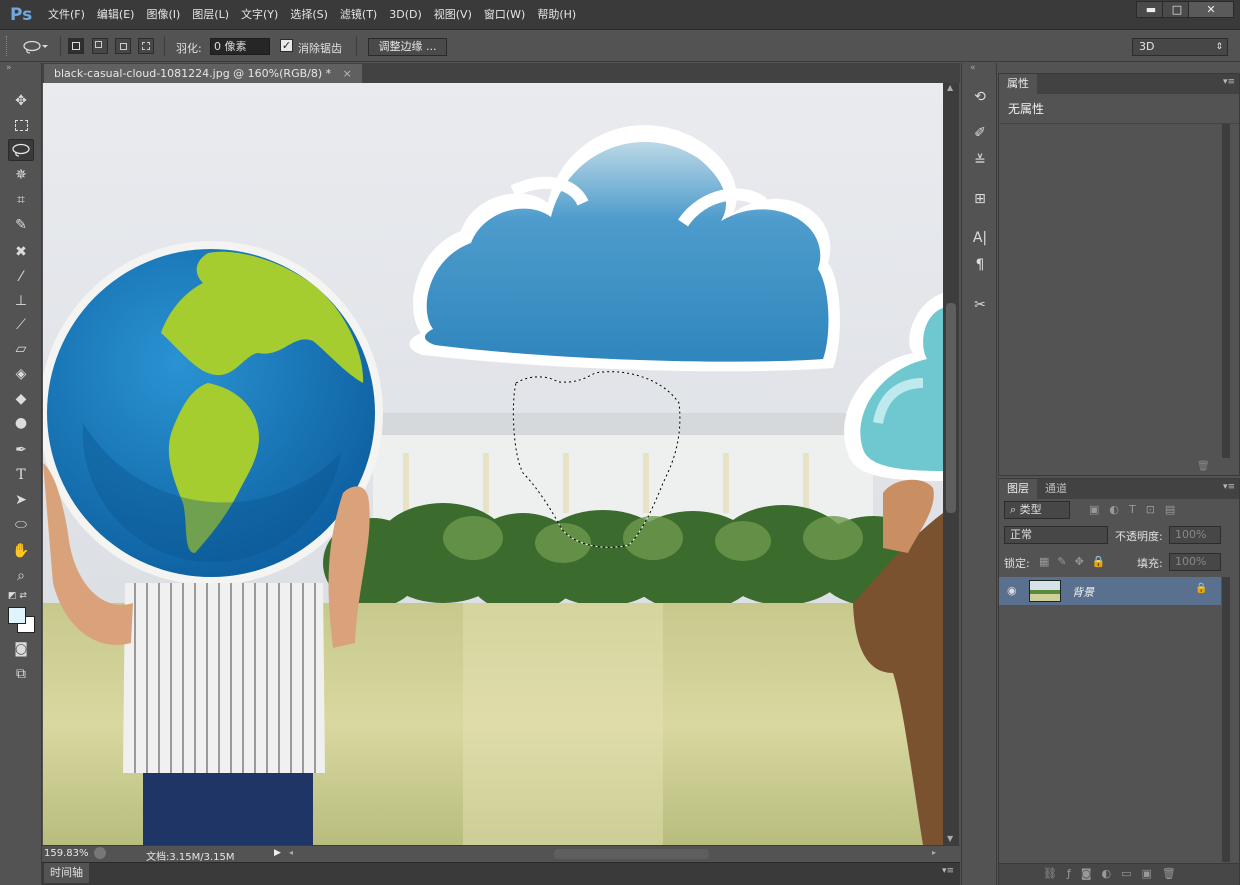 The width and height of the screenshot is (1240, 885). I want to click on brush-preset-icon: ✐, so click(980, 133).